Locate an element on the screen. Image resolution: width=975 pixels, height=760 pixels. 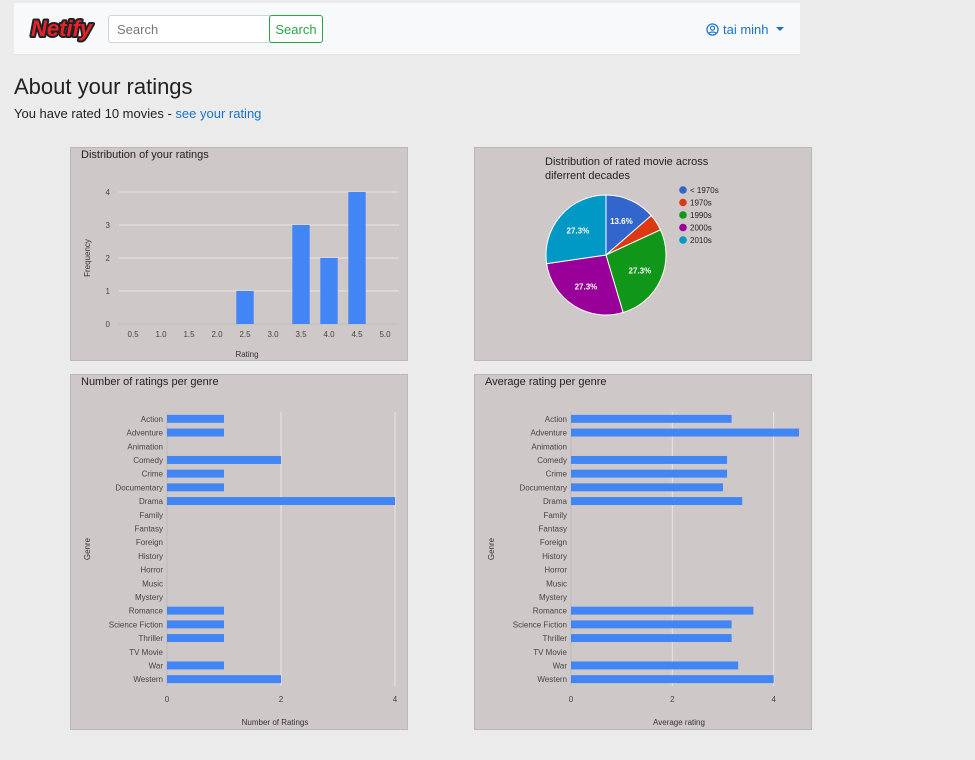
y-tick-label: Adventure is located at coordinates (549, 433).